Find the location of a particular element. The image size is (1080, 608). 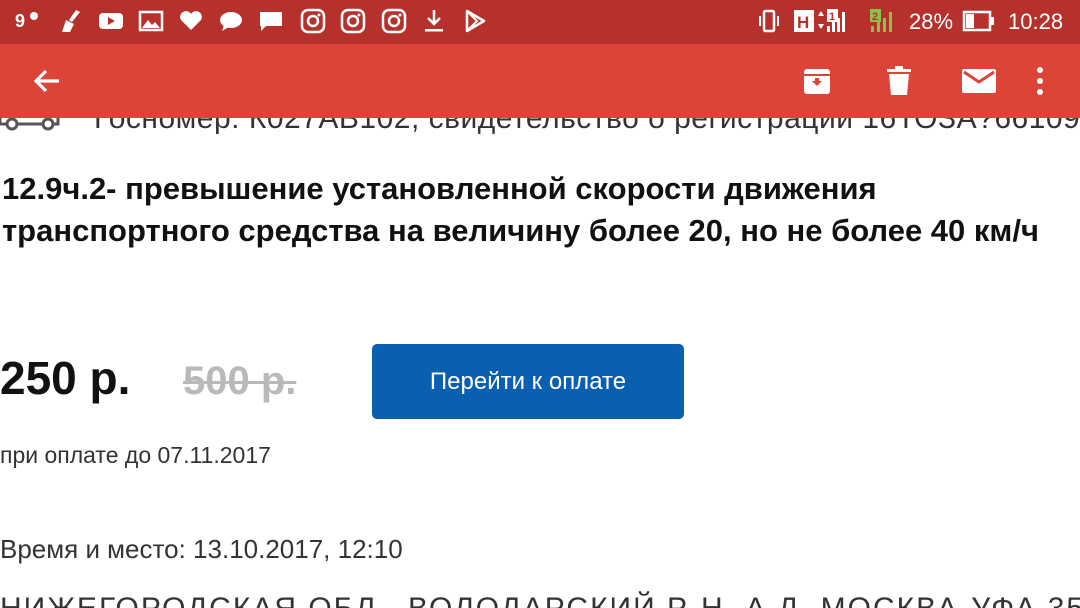

signal-sim1-icon: H 1 is located at coordinates (823, 21).